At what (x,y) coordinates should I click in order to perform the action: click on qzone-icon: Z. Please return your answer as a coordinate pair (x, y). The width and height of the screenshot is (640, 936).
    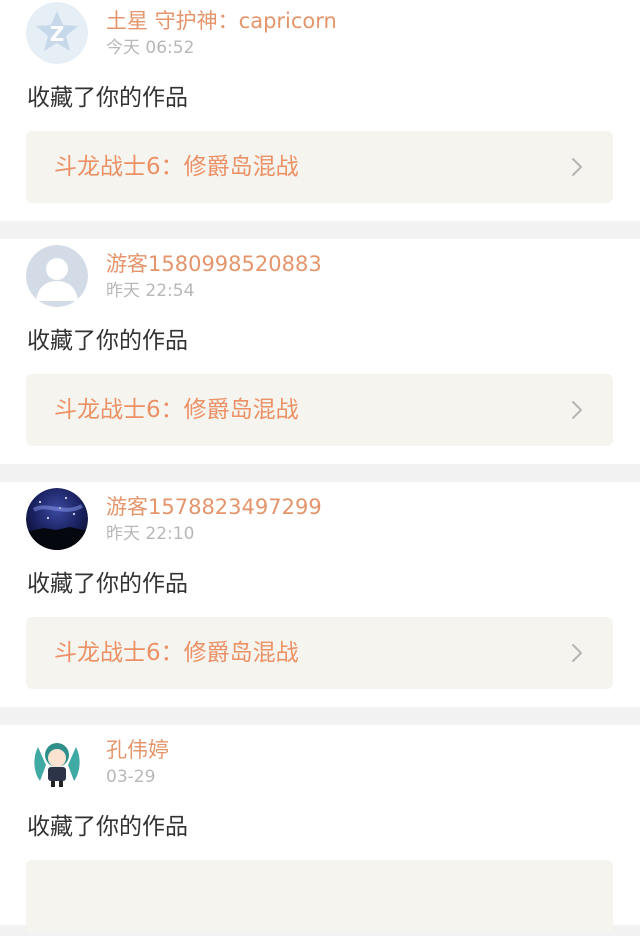
    Looking at the image, I should click on (57, 33).